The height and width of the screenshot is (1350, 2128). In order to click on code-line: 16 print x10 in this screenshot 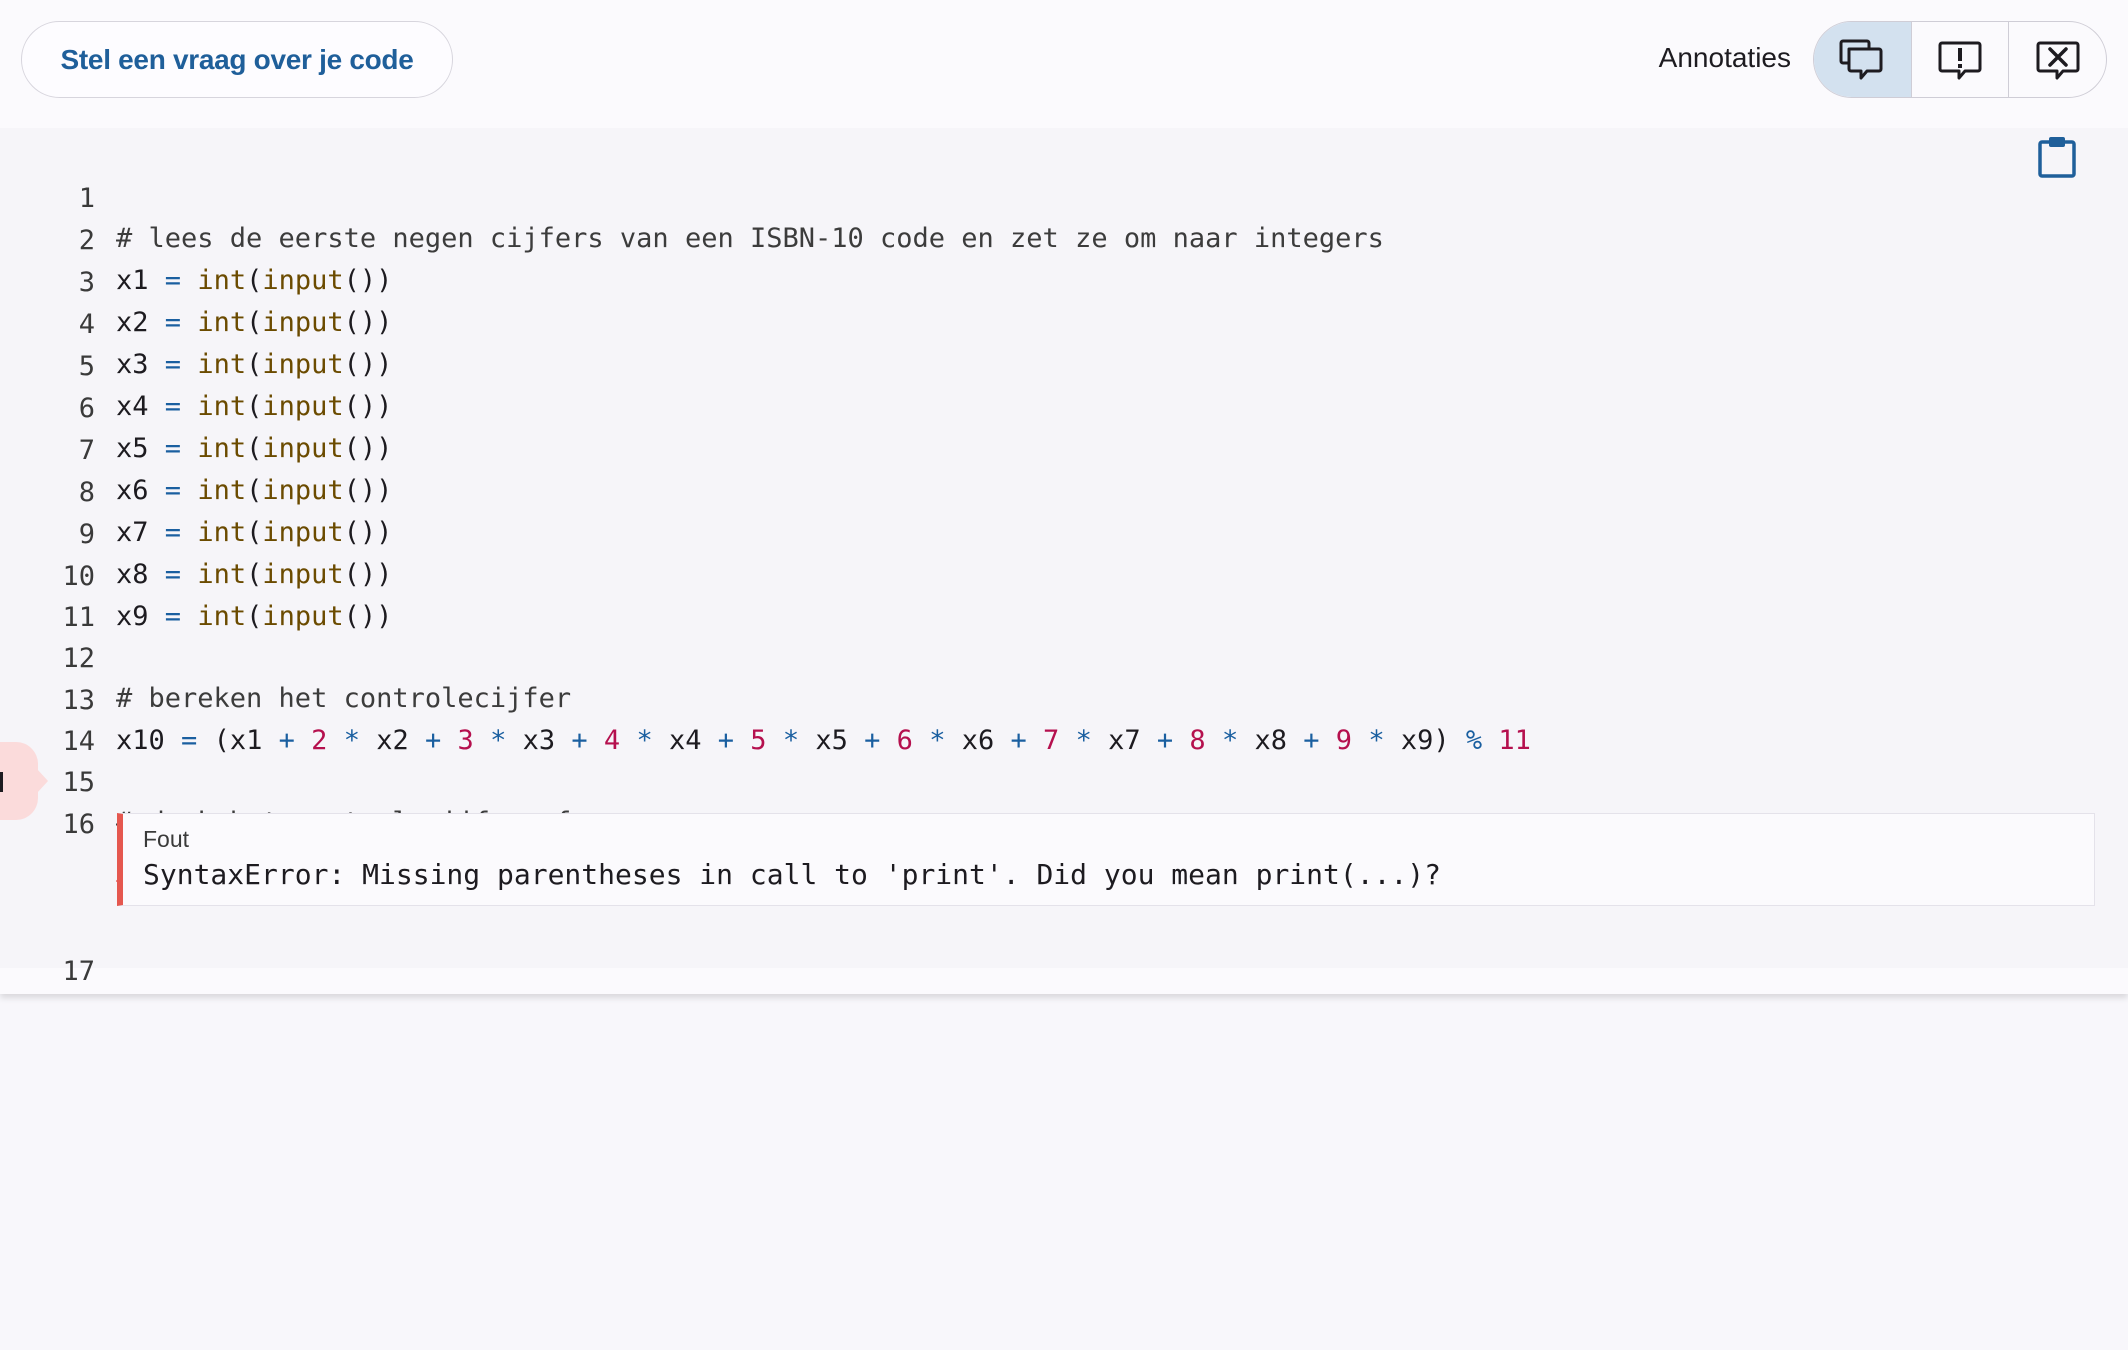, I will do `click(131, 822)`.